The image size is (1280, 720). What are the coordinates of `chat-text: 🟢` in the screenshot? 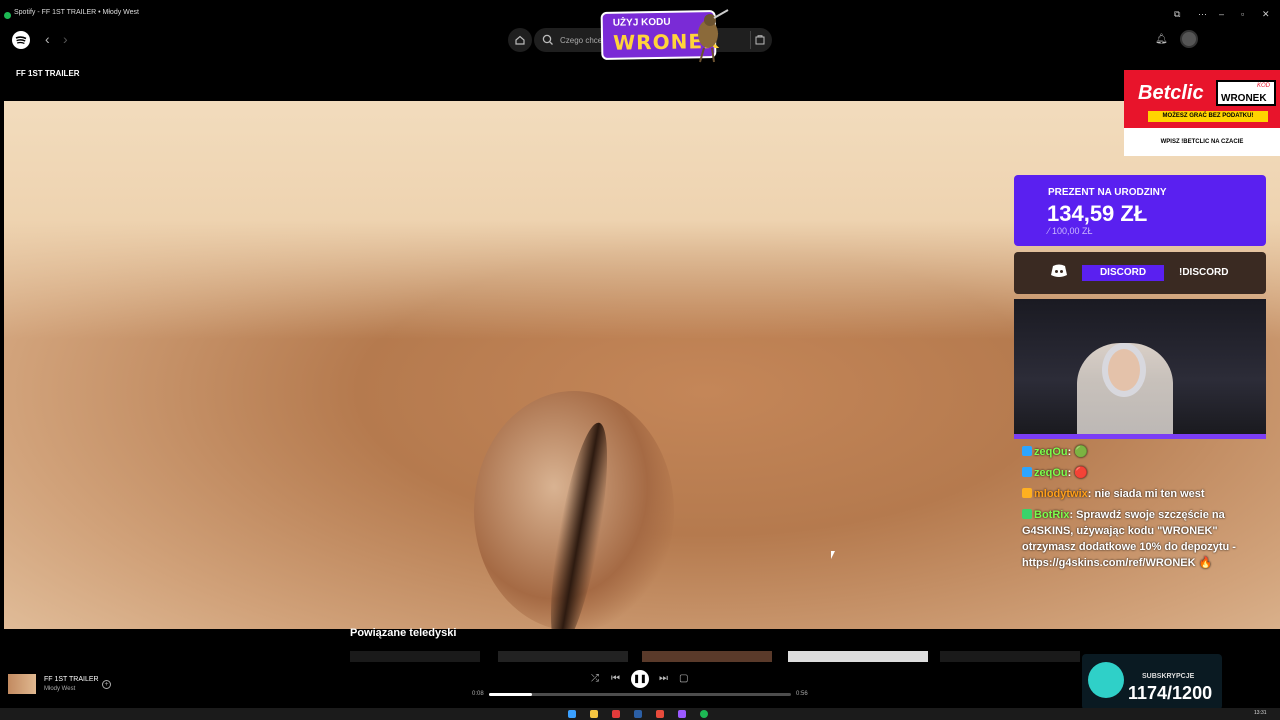 It's located at (1080, 452).